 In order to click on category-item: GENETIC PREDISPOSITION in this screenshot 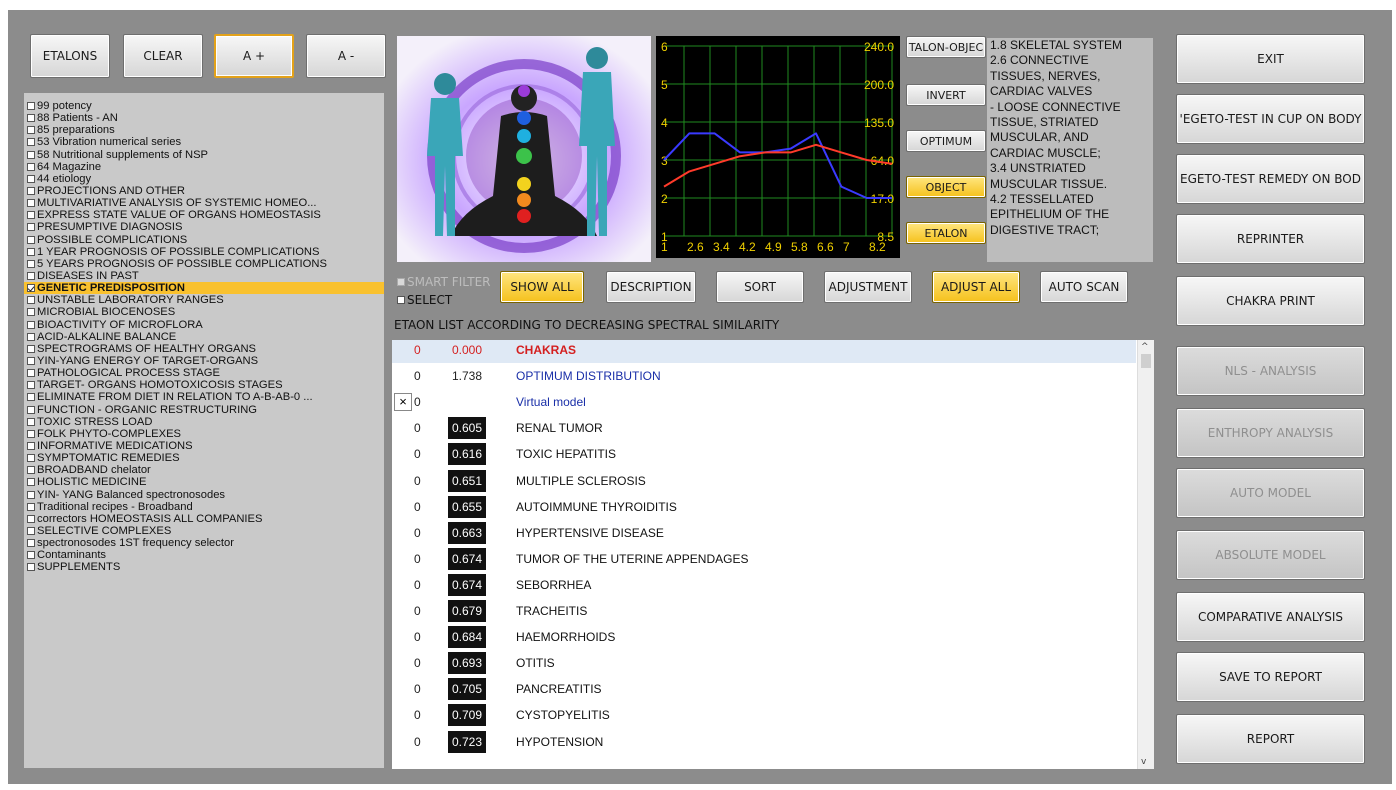, I will do `click(204, 288)`.